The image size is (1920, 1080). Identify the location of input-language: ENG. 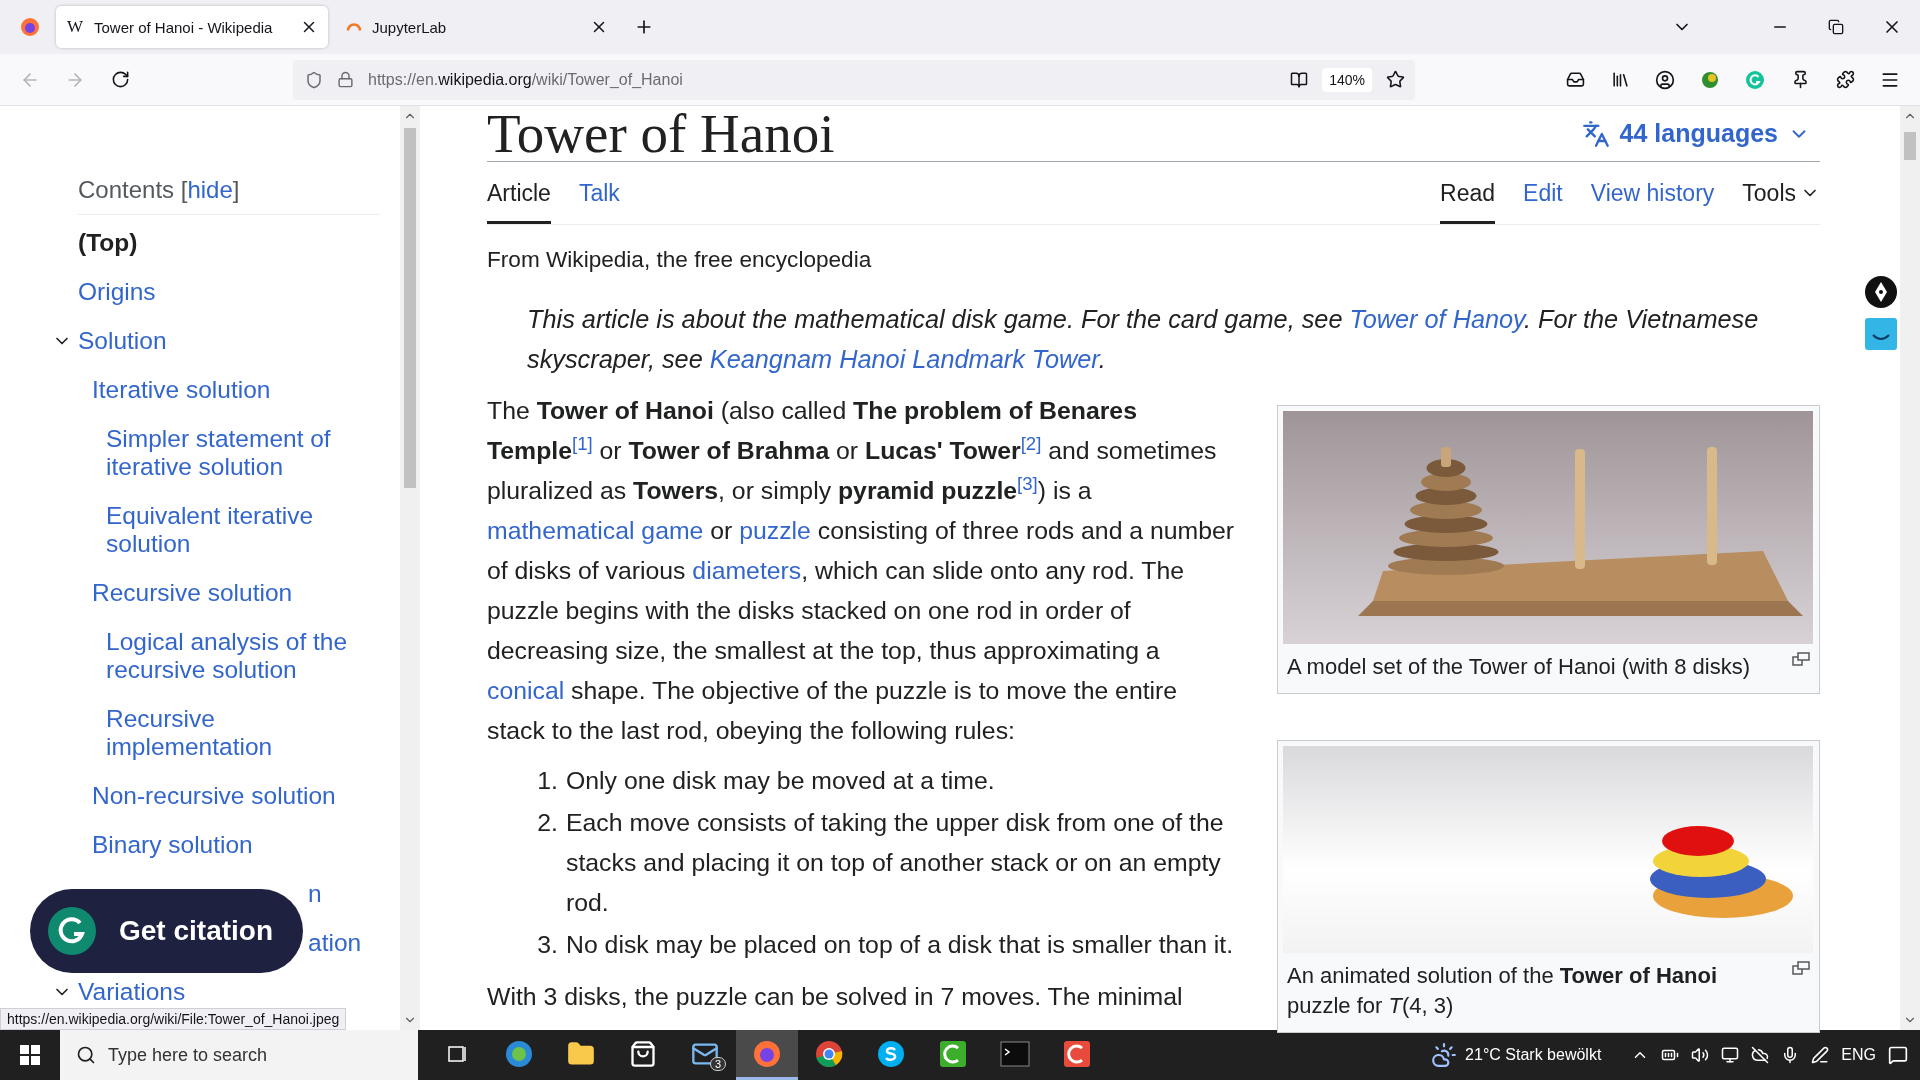
(1858, 1055).